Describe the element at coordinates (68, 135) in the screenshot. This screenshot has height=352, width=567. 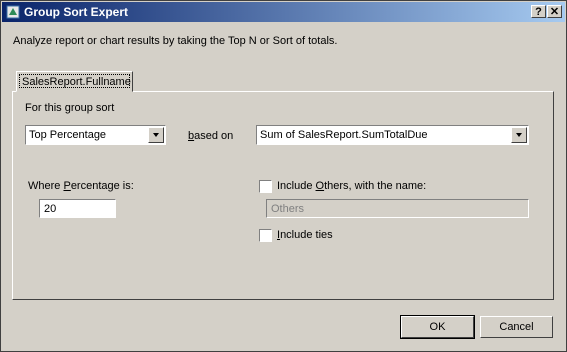
I see `sort-type-value: Top Percentage` at that location.